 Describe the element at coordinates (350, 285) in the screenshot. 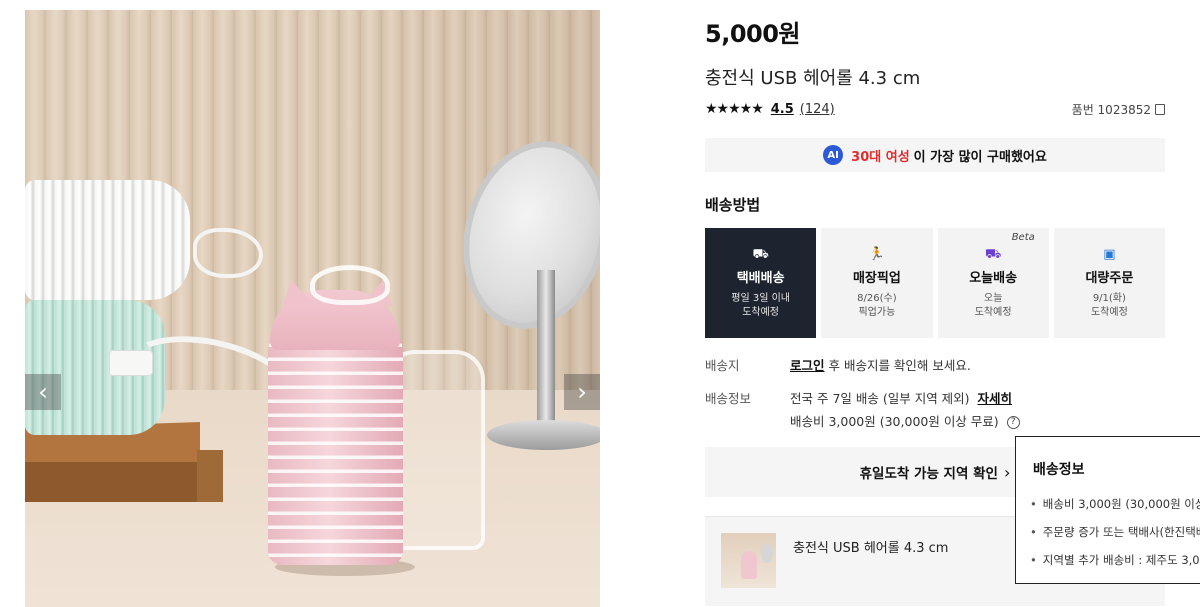

I see `image-pink-bow` at that location.